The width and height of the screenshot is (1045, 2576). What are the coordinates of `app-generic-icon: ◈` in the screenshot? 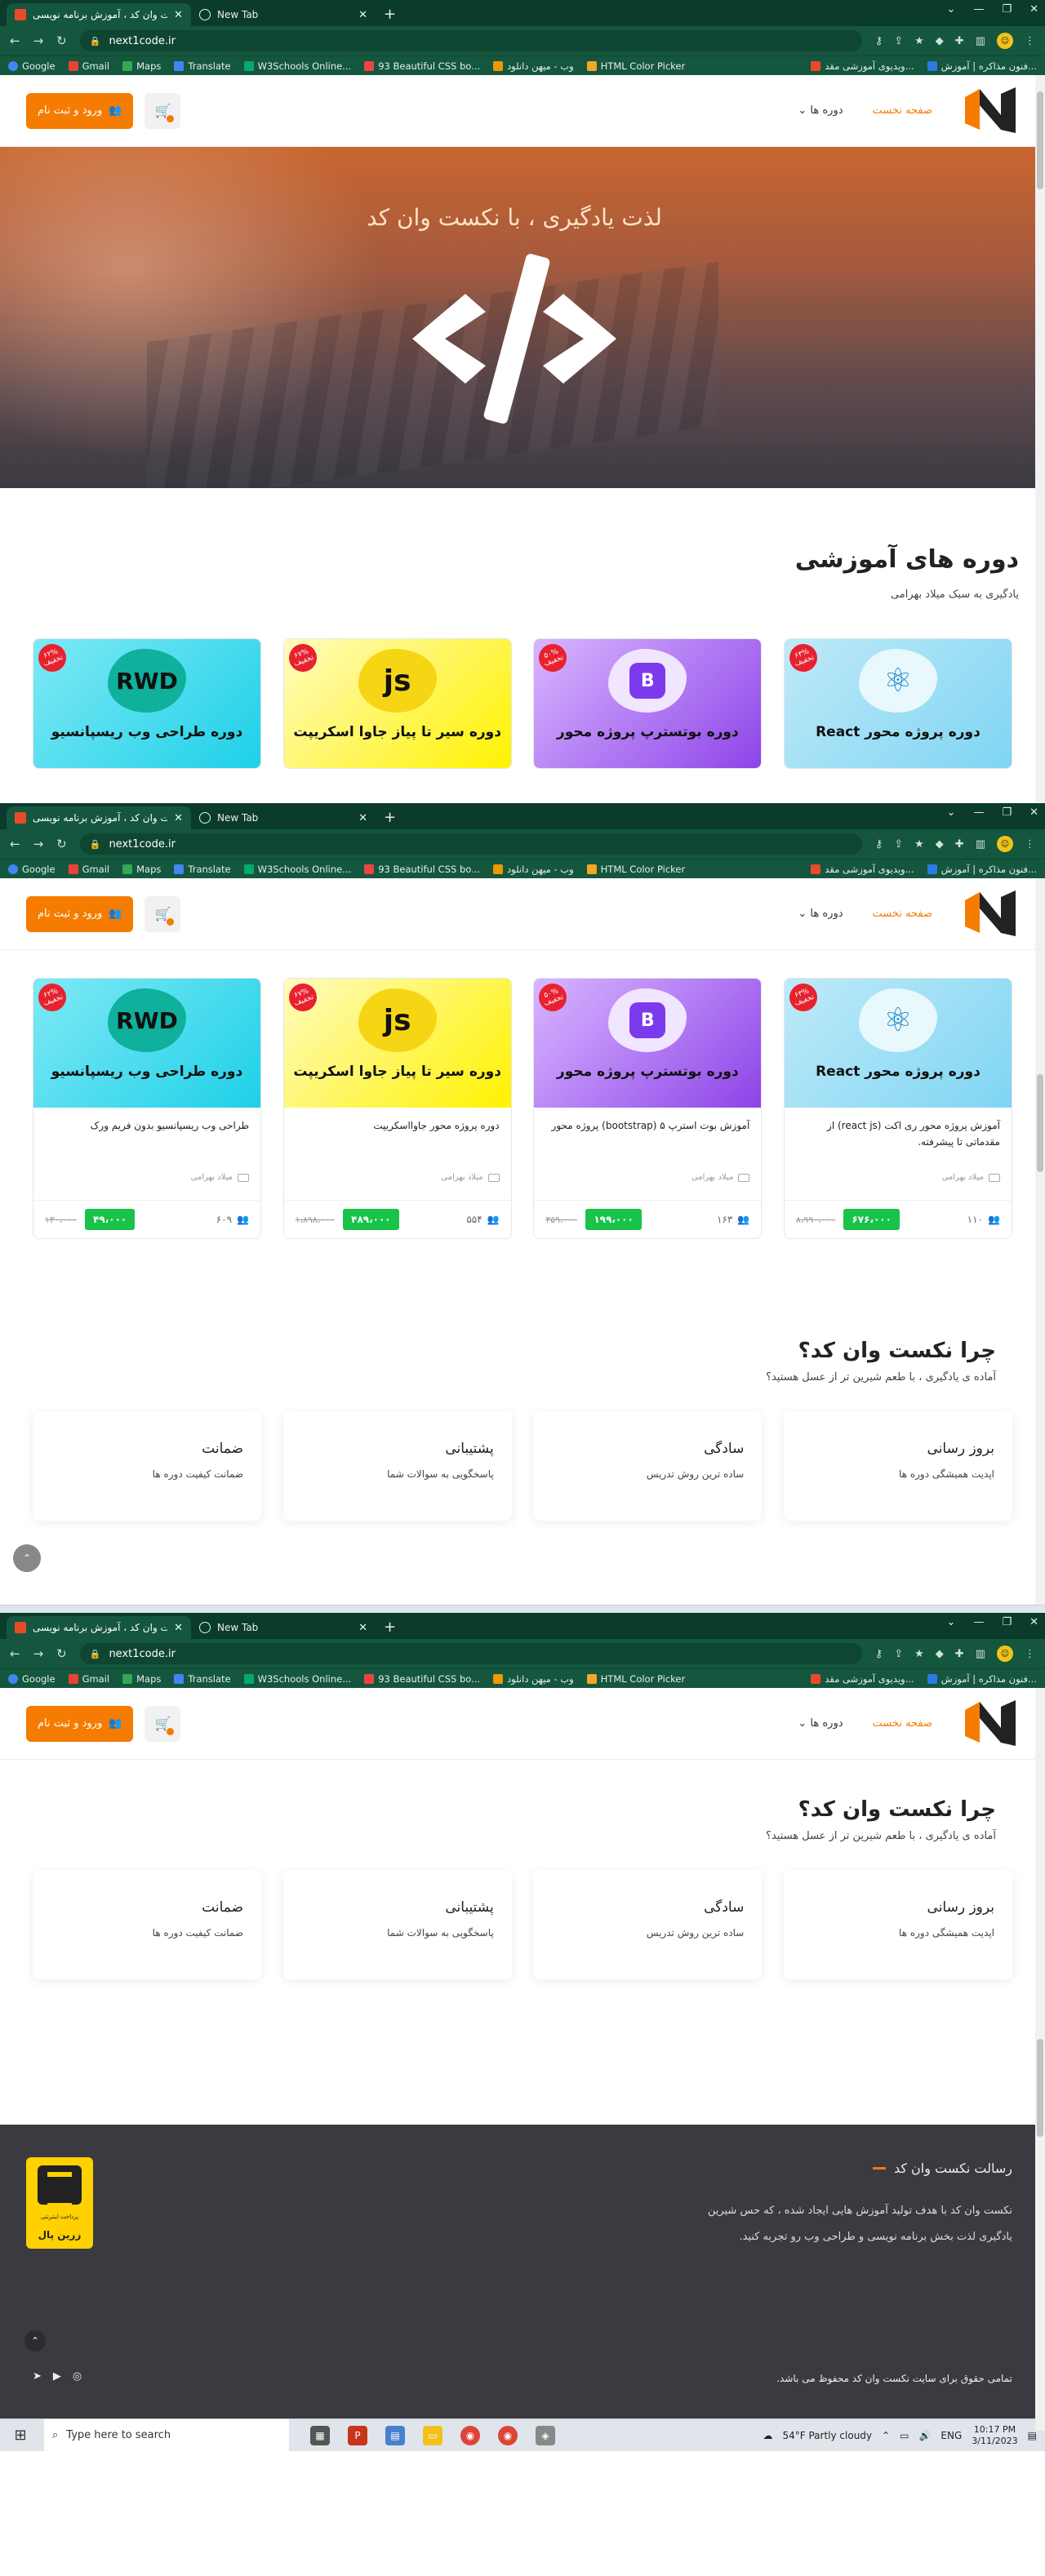 It's located at (545, 2435).